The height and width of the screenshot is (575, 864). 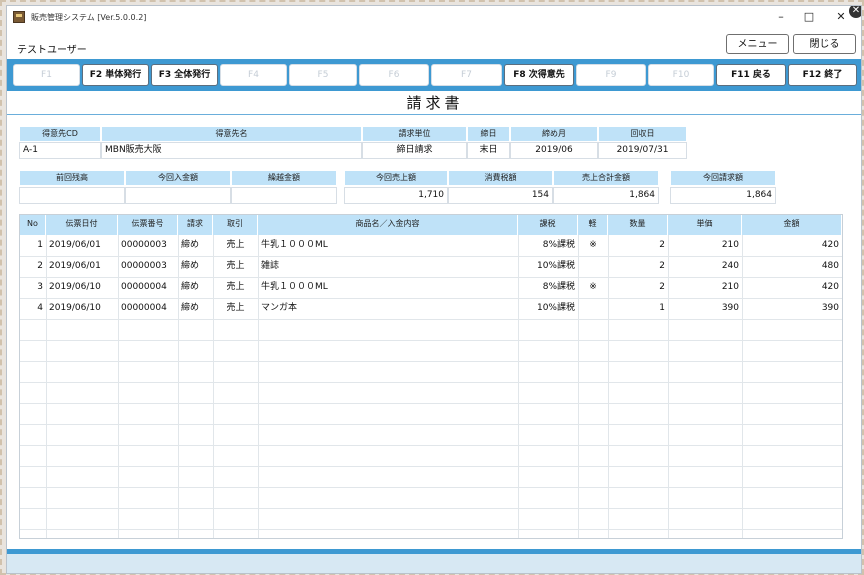 I want to click on status-bar, so click(x=434, y=561).